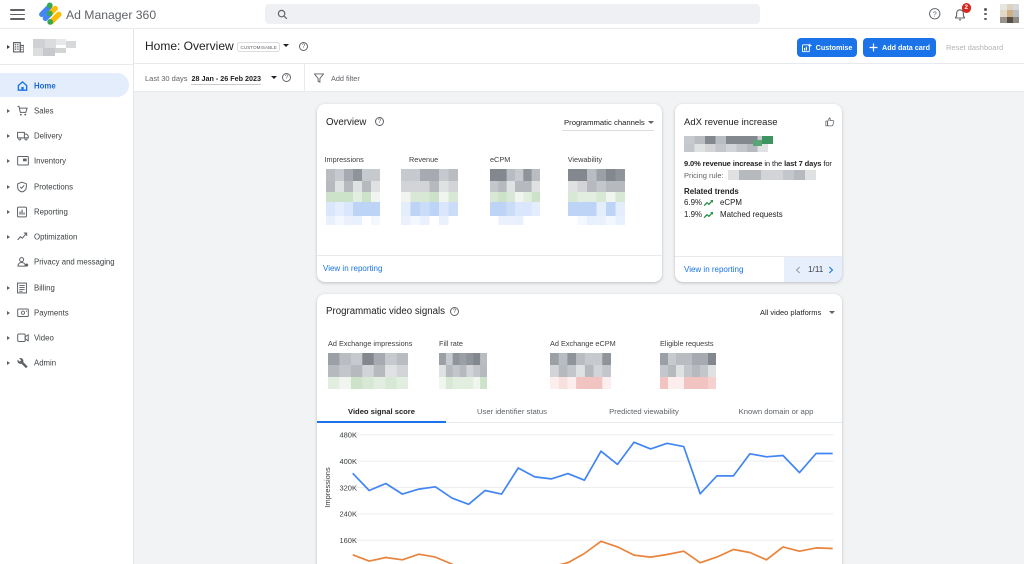 This screenshot has width=1024, height=564. I want to click on svg-text: 400K, so click(348, 461).